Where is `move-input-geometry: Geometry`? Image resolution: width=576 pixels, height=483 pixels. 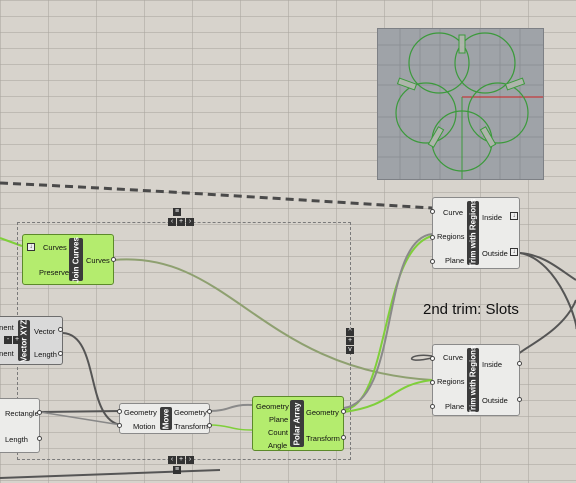 move-input-geometry: Geometry is located at coordinates (140, 412).